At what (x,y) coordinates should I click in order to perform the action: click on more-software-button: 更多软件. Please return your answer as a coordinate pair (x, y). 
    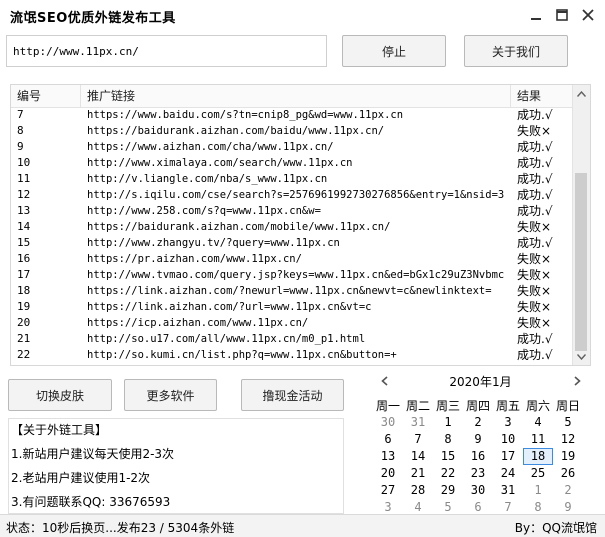
    Looking at the image, I should click on (170, 395).